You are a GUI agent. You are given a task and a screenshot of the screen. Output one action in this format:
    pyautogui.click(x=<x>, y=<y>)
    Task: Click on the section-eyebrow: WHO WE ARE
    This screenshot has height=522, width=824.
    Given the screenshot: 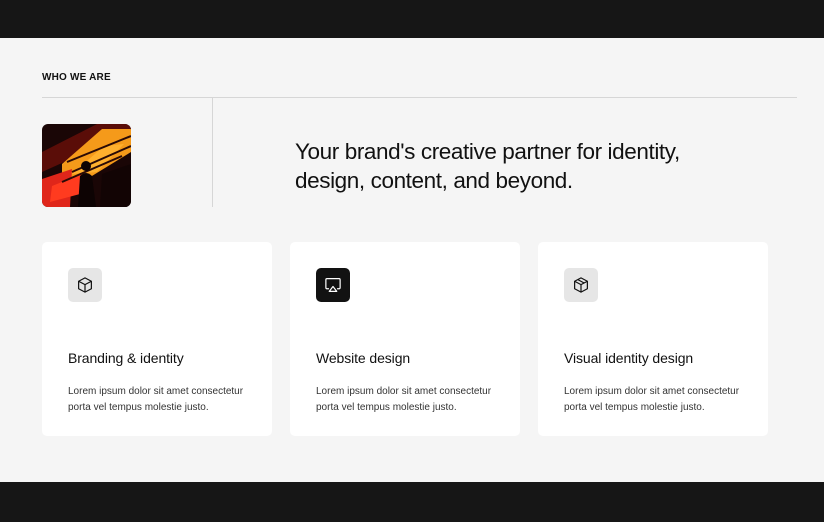 What is the action you would take?
    pyautogui.click(x=76, y=77)
    